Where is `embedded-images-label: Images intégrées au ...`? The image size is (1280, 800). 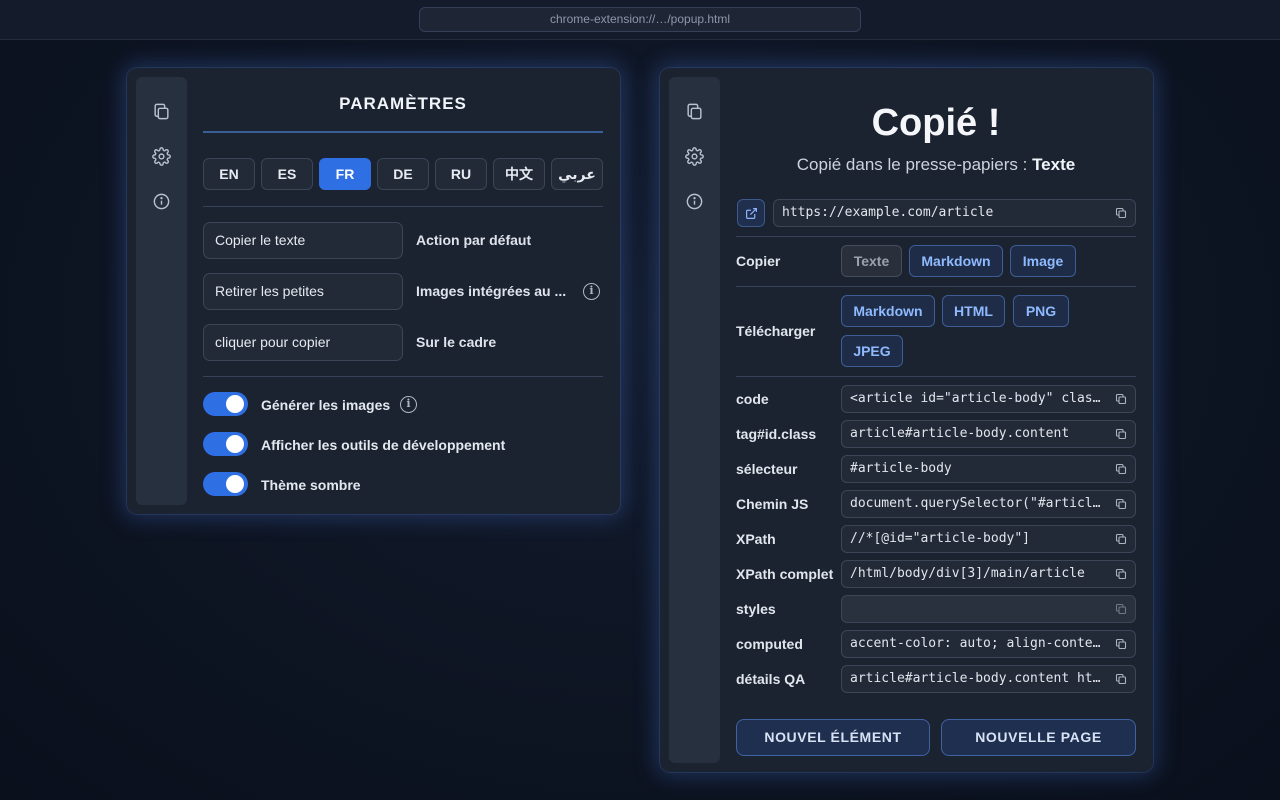 embedded-images-label: Images intégrées au ... is located at coordinates (491, 291).